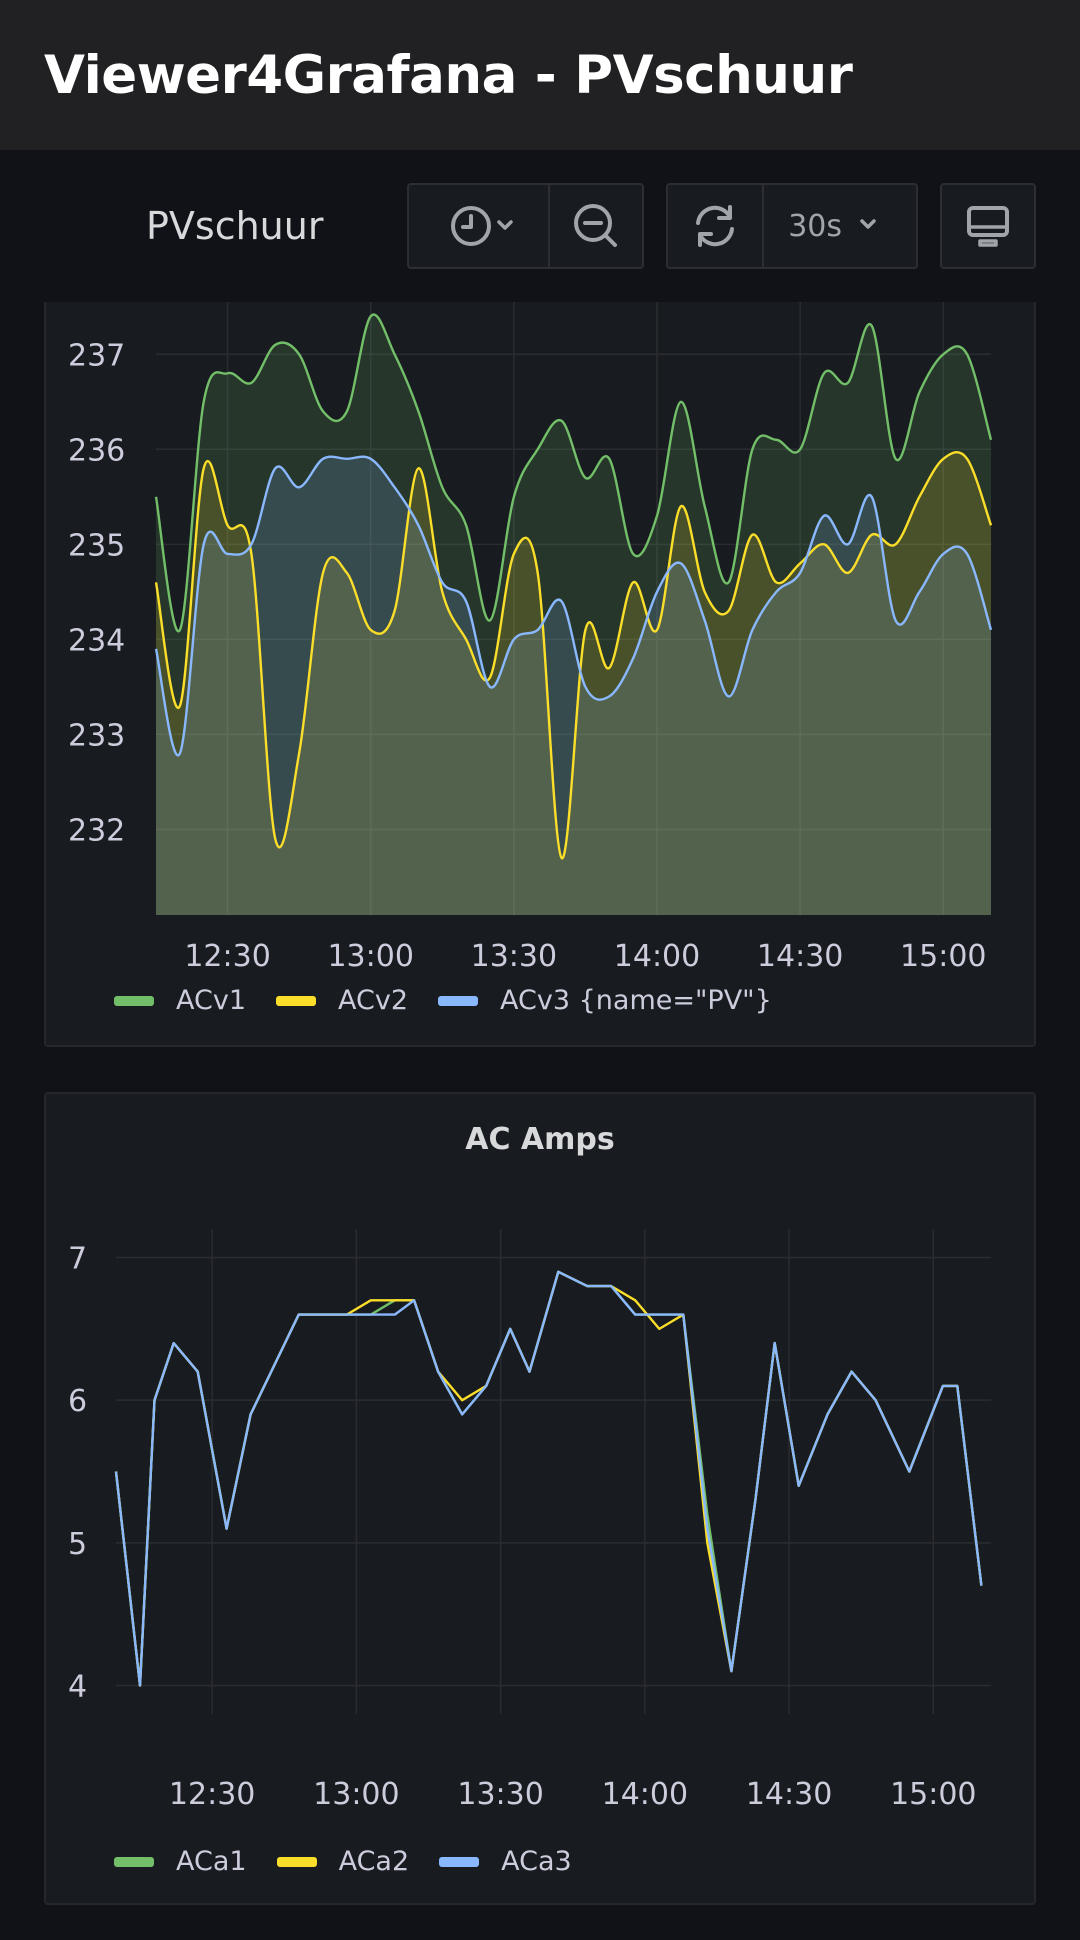  What do you see at coordinates (77, 1401) in the screenshot?
I see `y-tick-label: 6` at bounding box center [77, 1401].